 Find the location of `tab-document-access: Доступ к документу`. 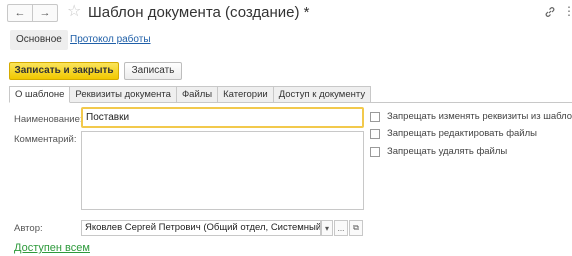

tab-document-access: Доступ к документу is located at coordinates (322, 94).